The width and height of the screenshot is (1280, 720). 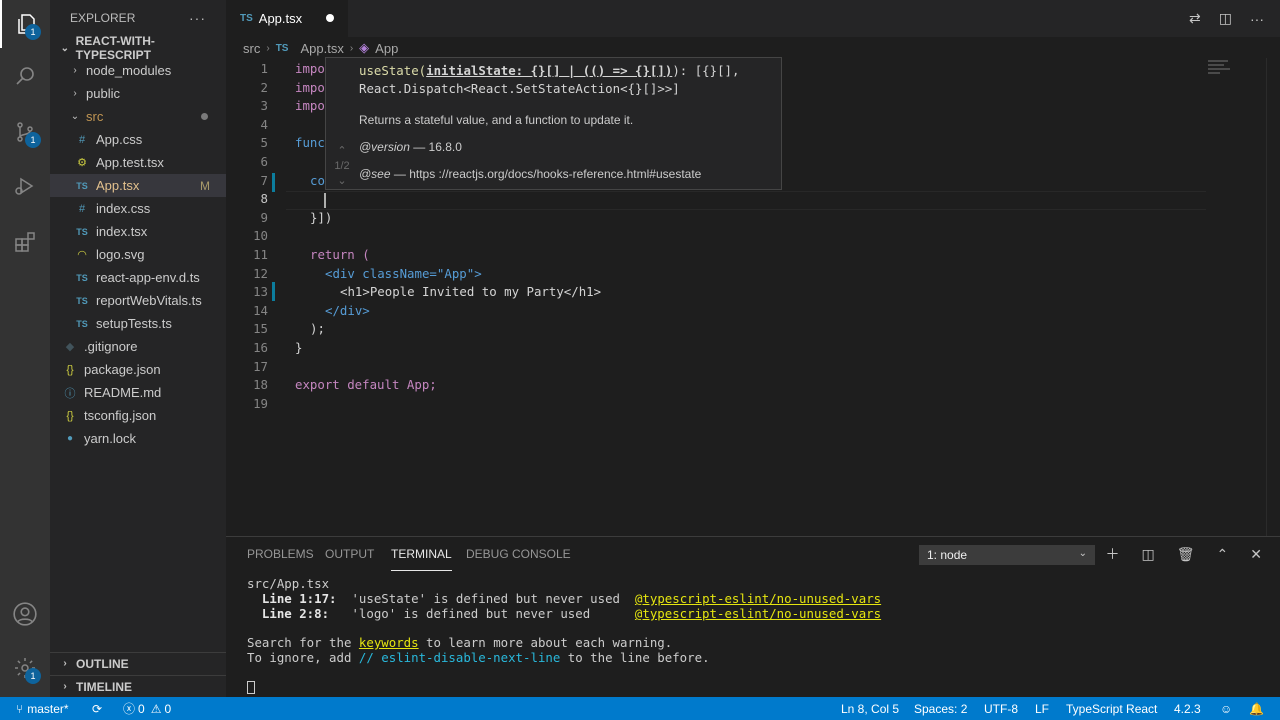 I want to click on close-panel-icon: ✕, so click(x=1256, y=554).